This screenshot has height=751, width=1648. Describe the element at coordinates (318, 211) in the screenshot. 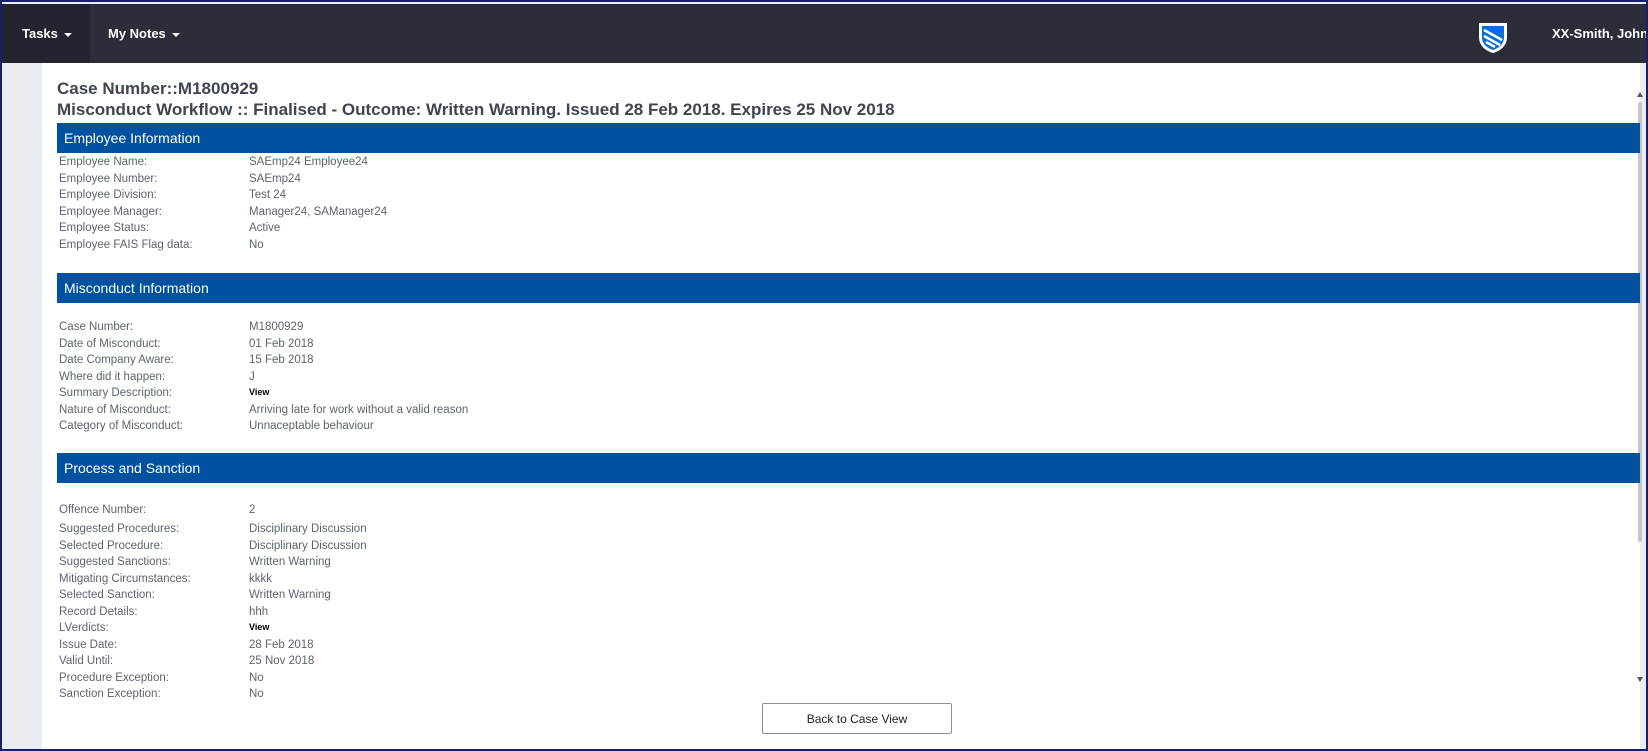

I see `field-value: Manager24, SAManager24` at that location.